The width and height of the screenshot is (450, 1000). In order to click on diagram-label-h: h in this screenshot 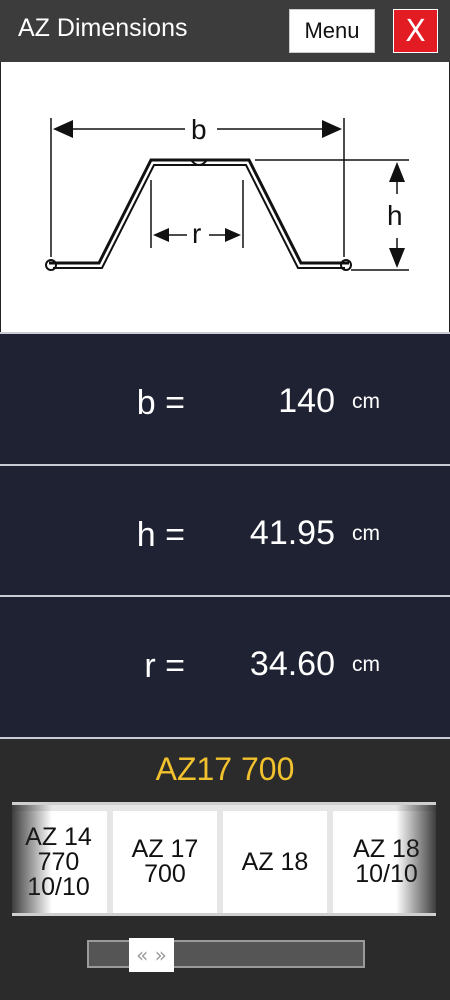, I will do `click(395, 215)`.